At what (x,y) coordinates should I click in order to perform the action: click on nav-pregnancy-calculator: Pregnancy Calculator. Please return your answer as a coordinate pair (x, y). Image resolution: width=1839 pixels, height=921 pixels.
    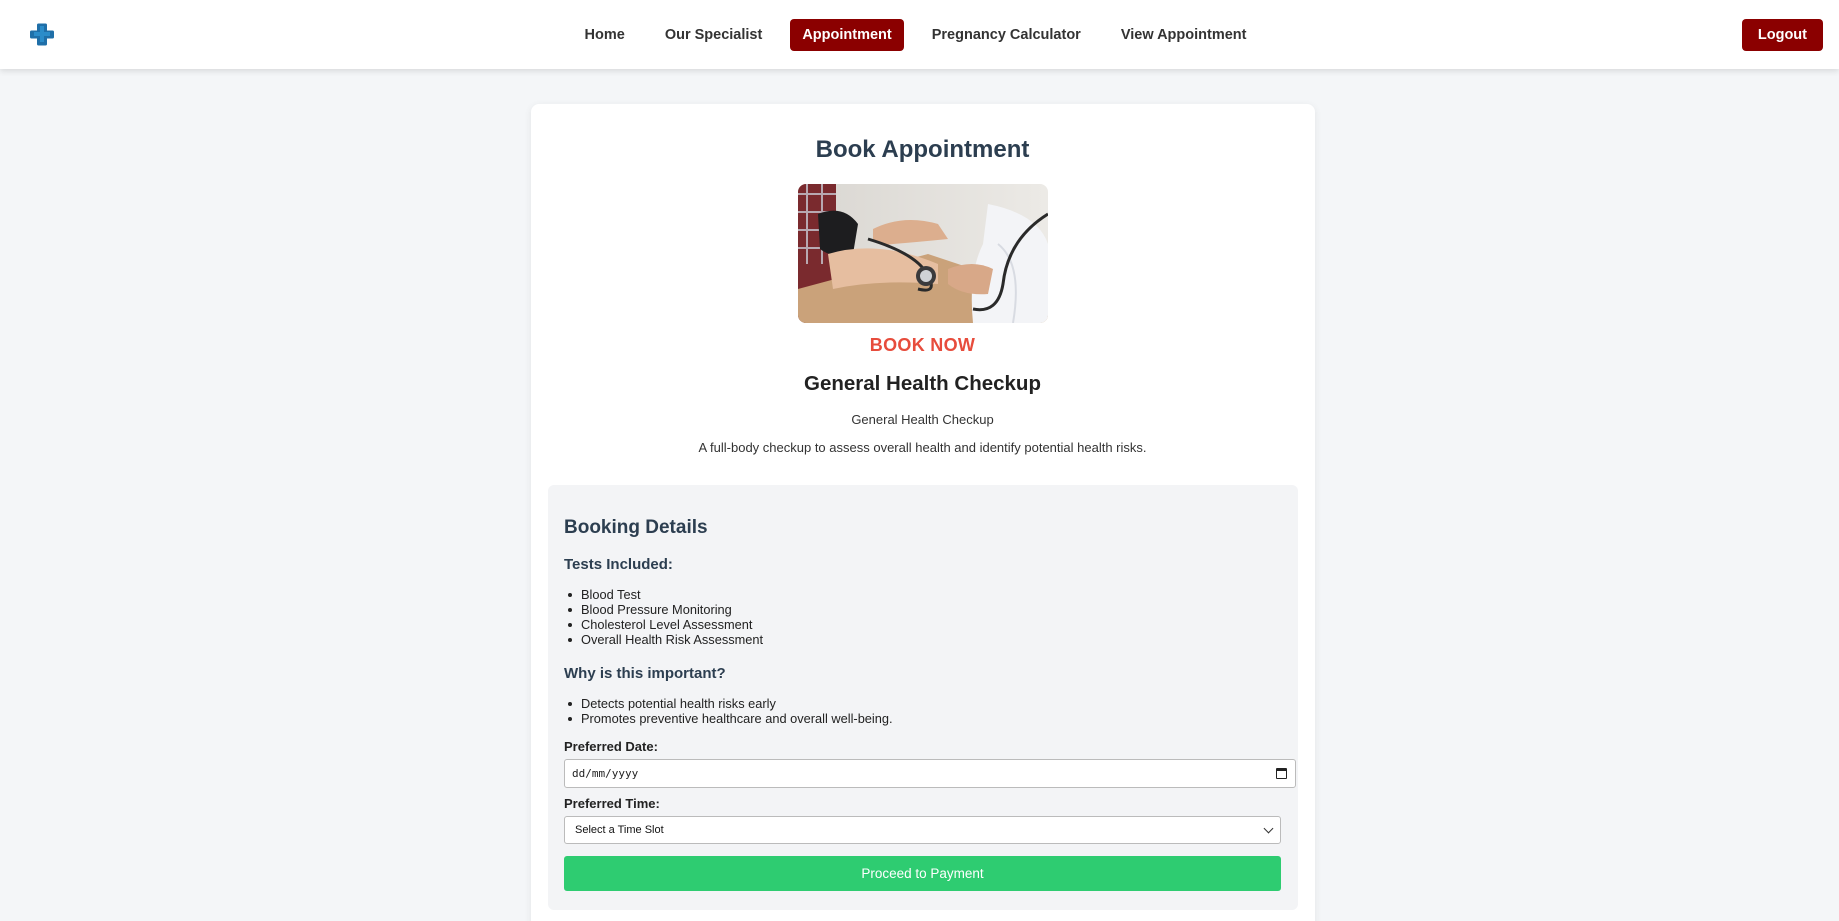
    Looking at the image, I should click on (1006, 35).